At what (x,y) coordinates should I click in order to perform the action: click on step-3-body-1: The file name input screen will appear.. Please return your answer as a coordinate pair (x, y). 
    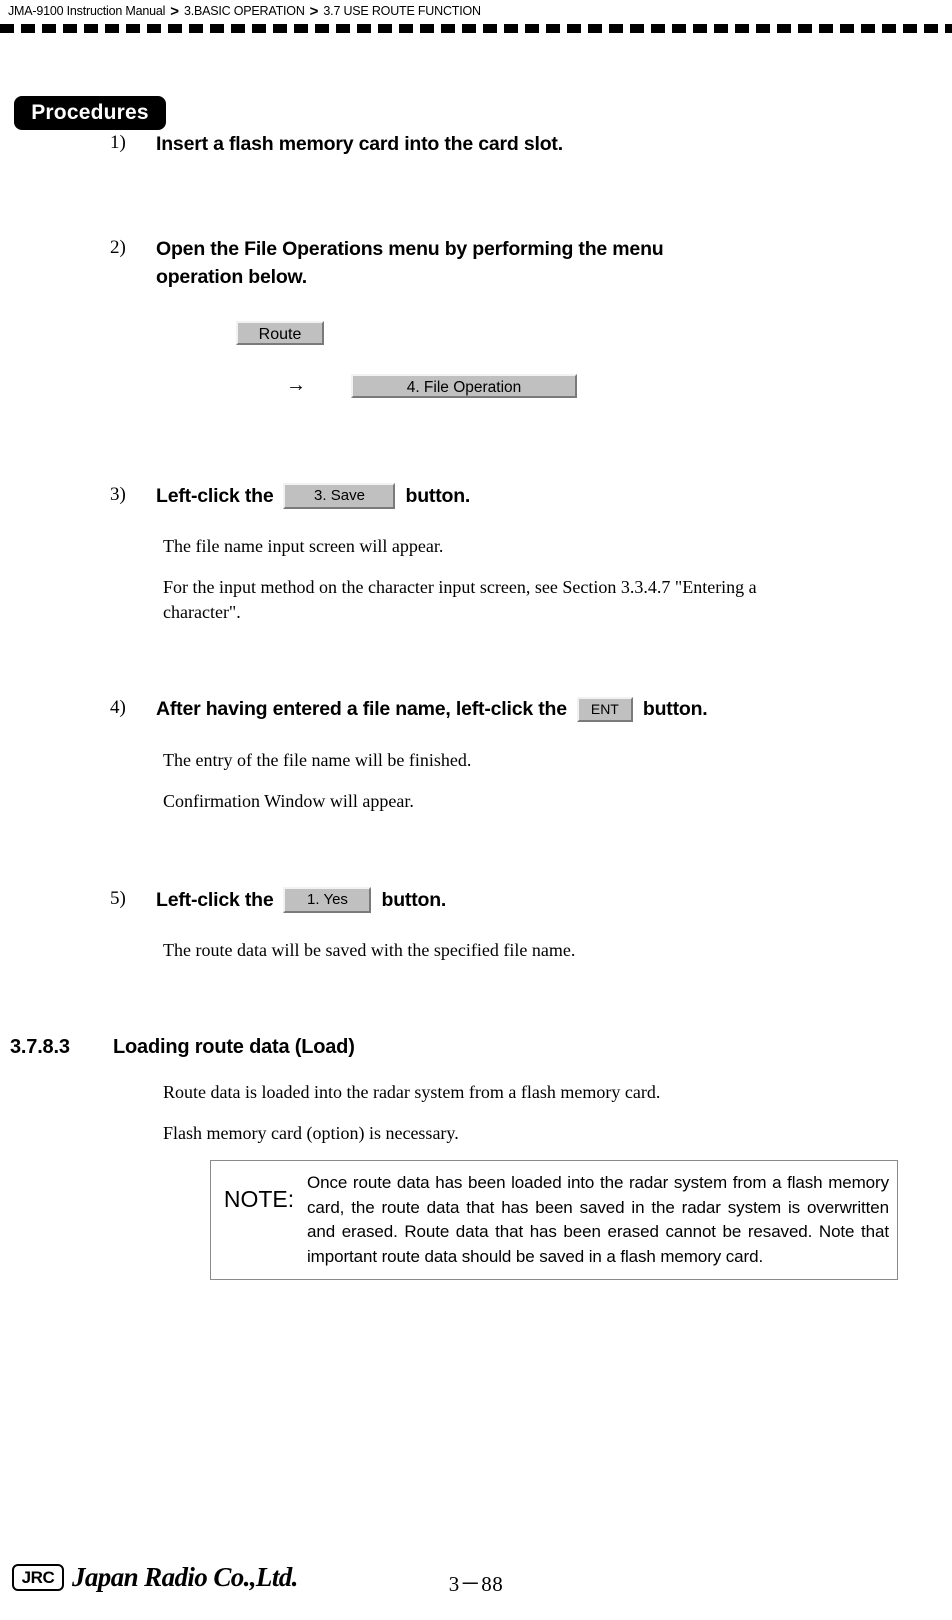
    Looking at the image, I should click on (303, 546).